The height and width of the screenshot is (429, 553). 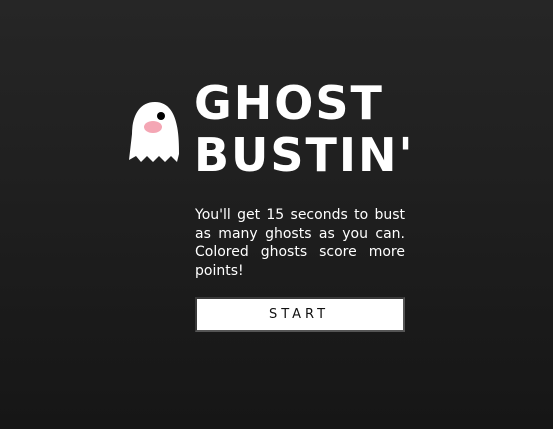 What do you see at coordinates (161, 116) in the screenshot?
I see `ghost-eye` at bounding box center [161, 116].